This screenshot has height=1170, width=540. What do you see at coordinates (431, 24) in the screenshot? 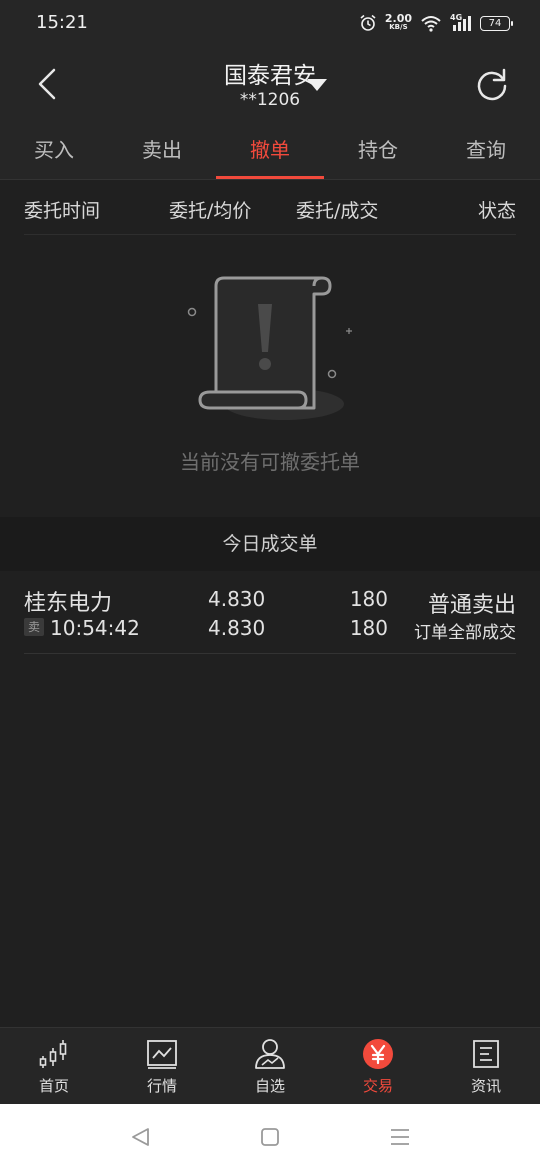
I see `wifi-icon` at bounding box center [431, 24].